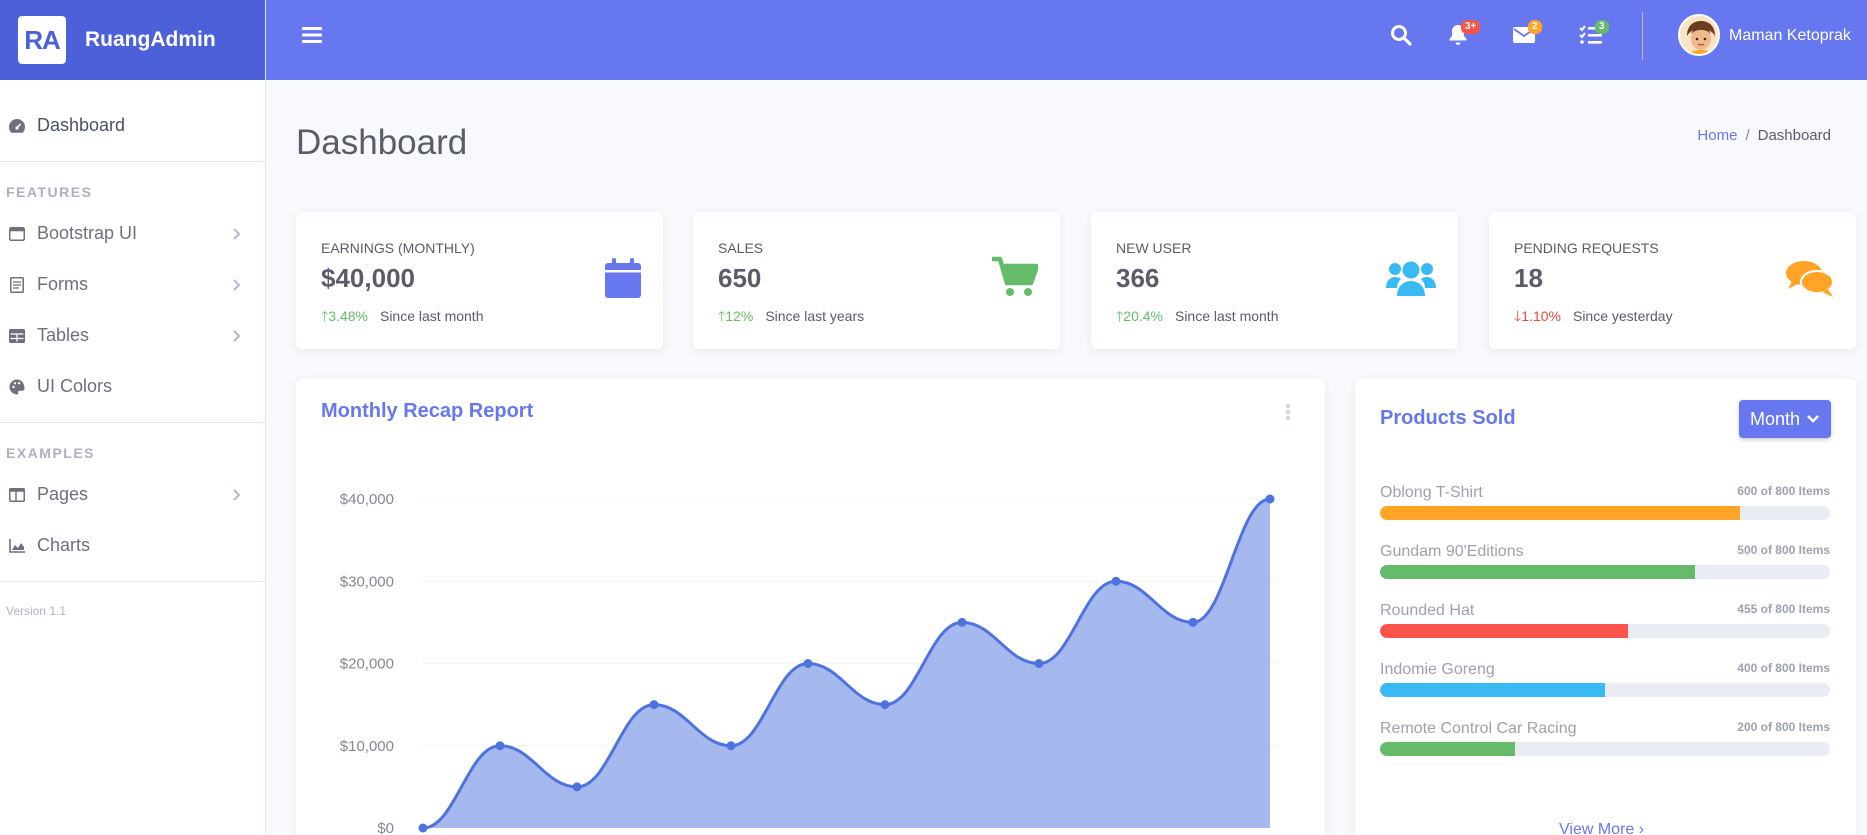  Describe the element at coordinates (382, 142) in the screenshot. I see `page-title: Dashboard` at that location.